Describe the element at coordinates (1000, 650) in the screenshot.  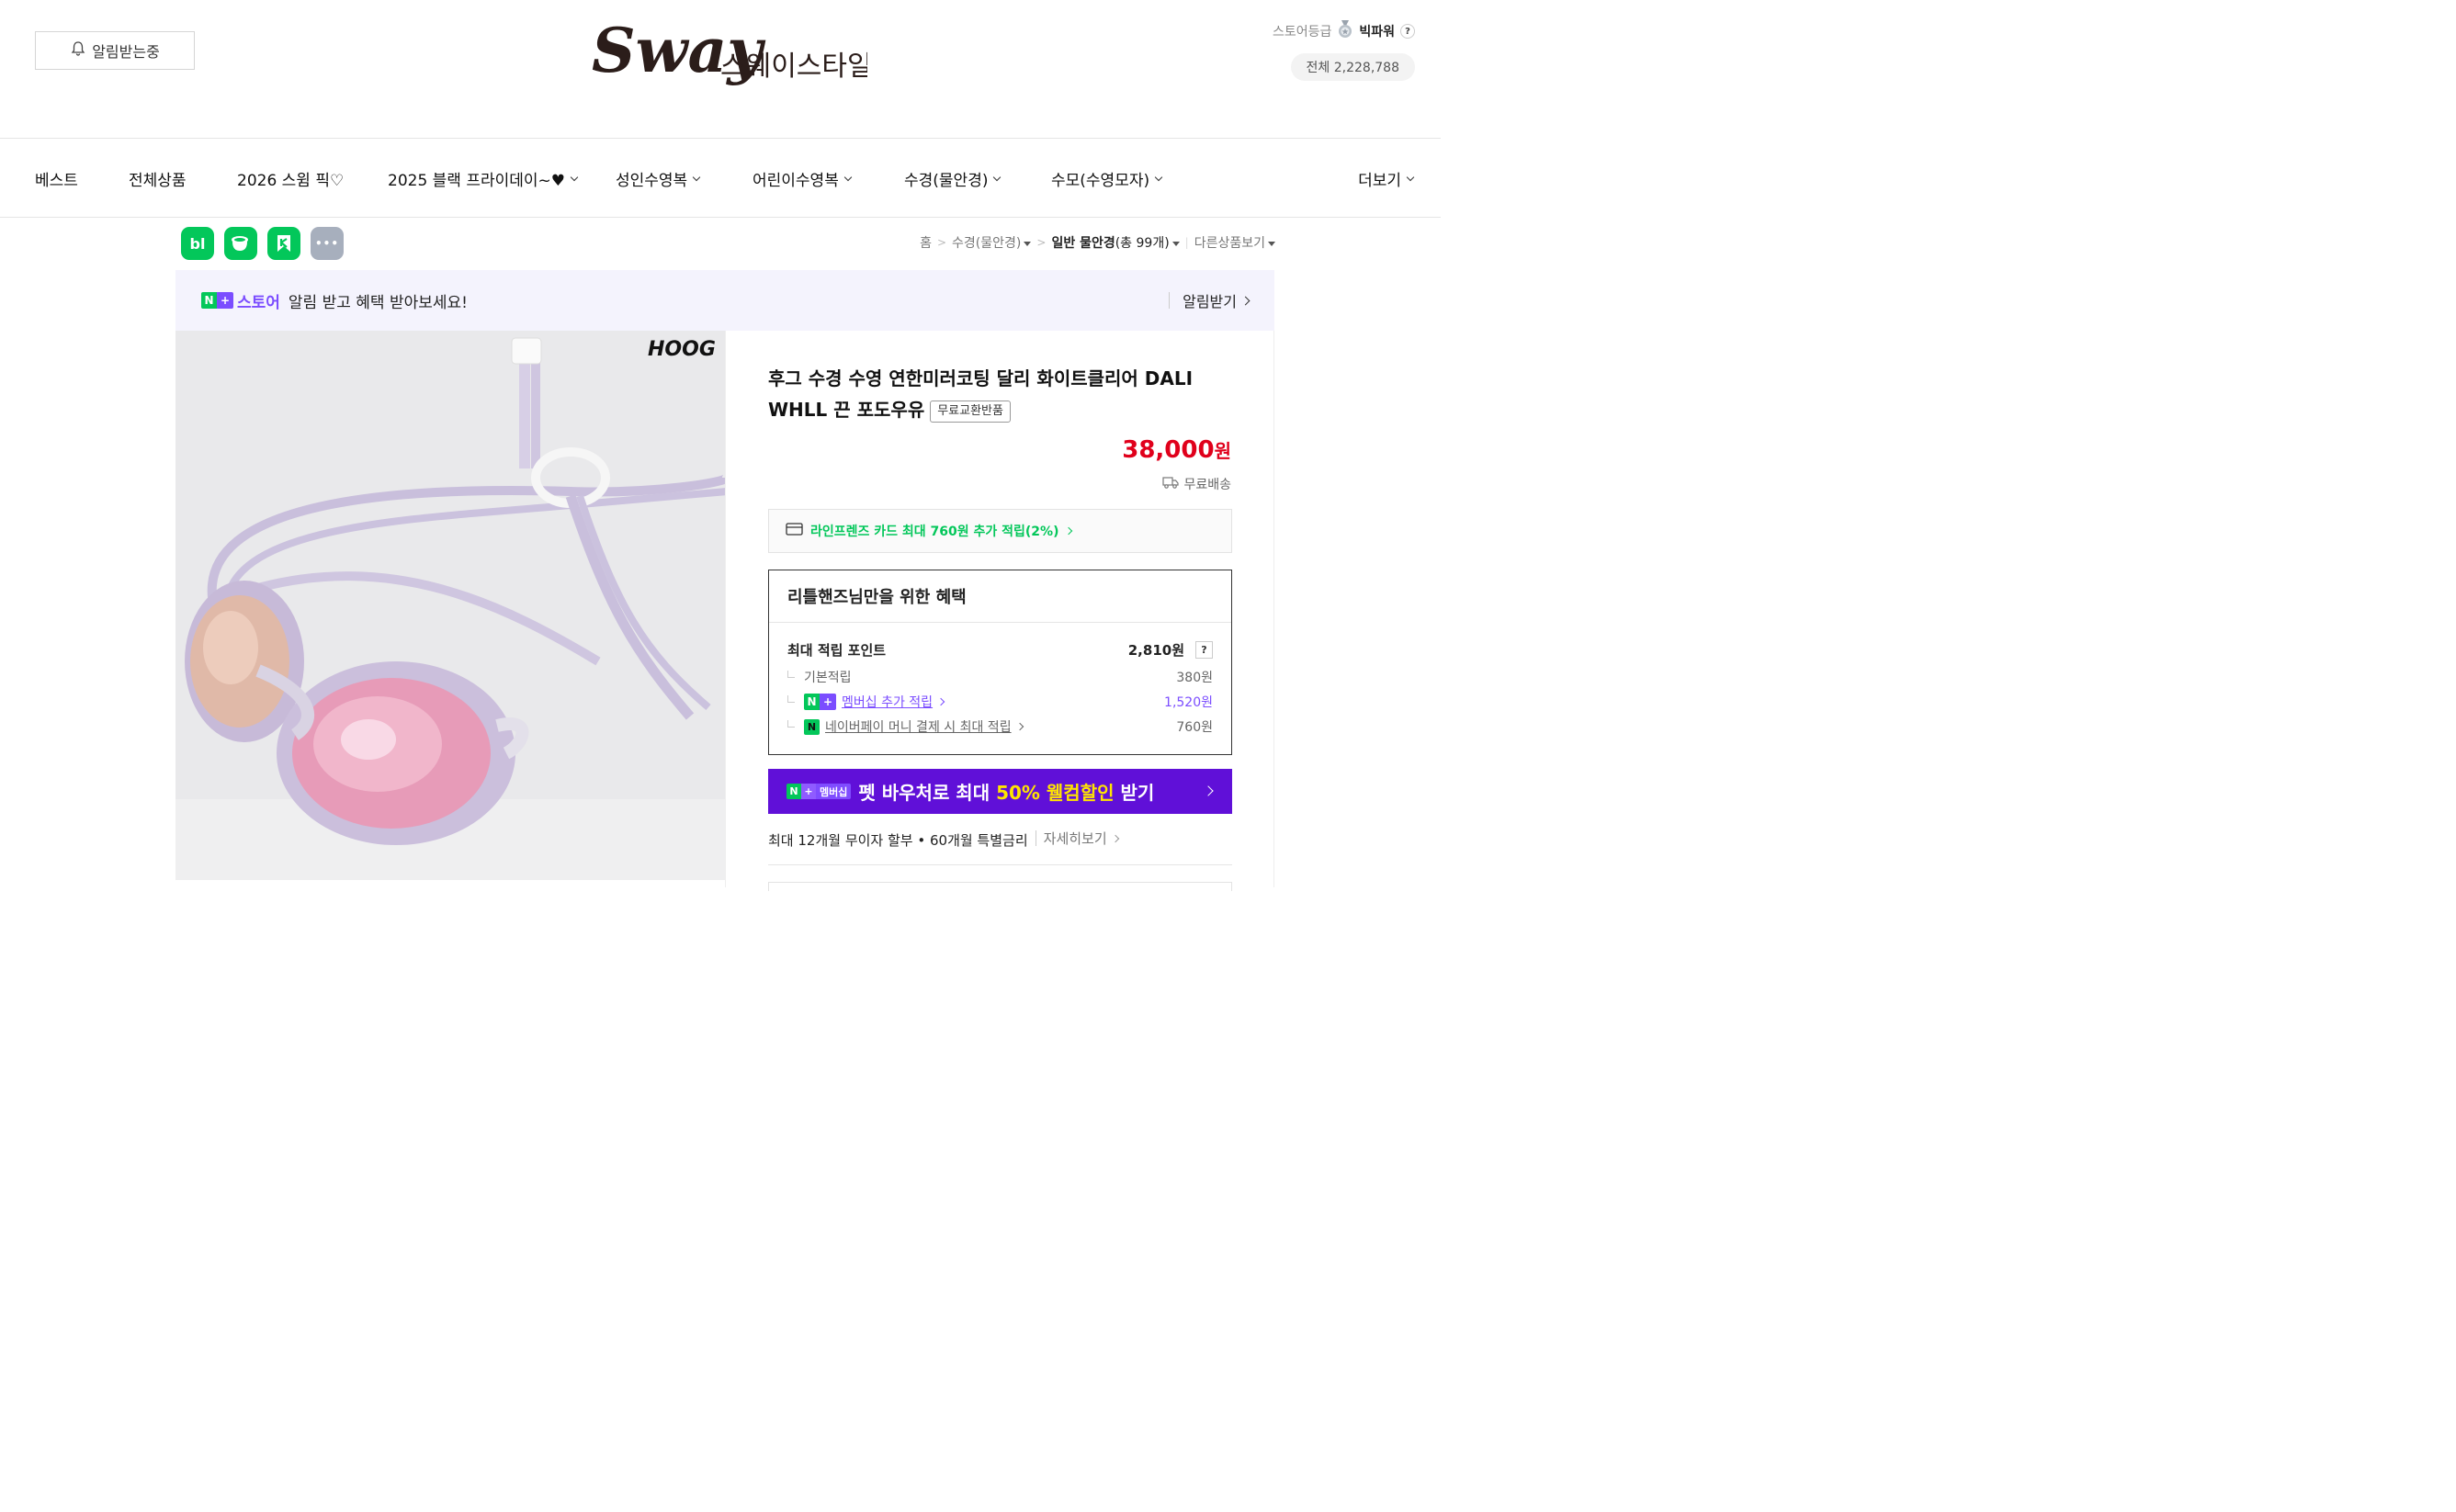
I see `max-points-row: 최대 적립 포인트 2,810원?` at that location.